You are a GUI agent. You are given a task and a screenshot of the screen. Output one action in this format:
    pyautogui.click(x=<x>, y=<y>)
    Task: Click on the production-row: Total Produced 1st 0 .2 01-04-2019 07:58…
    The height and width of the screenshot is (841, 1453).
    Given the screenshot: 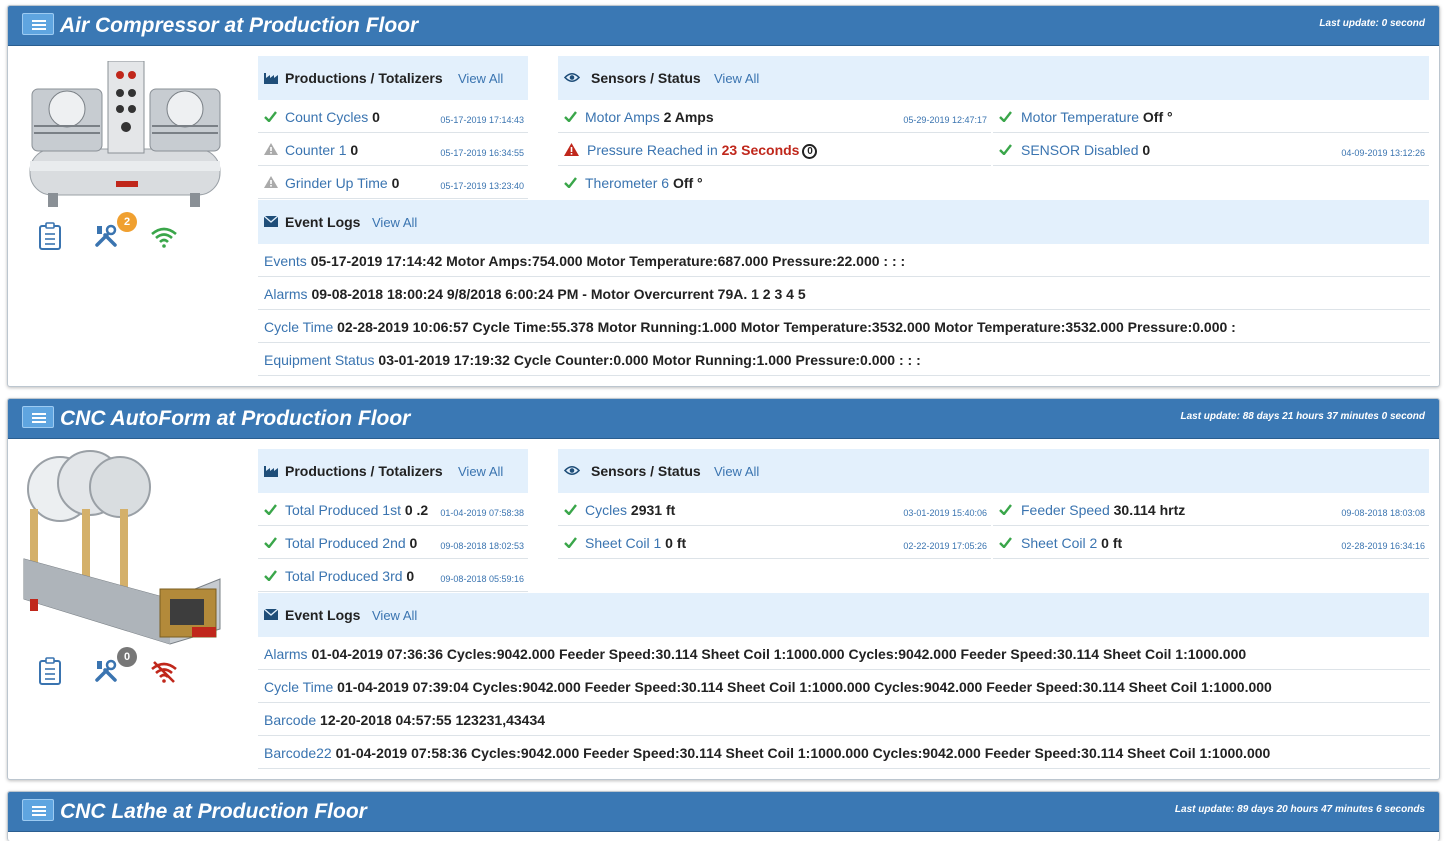 What is the action you would take?
    pyautogui.click(x=393, y=509)
    